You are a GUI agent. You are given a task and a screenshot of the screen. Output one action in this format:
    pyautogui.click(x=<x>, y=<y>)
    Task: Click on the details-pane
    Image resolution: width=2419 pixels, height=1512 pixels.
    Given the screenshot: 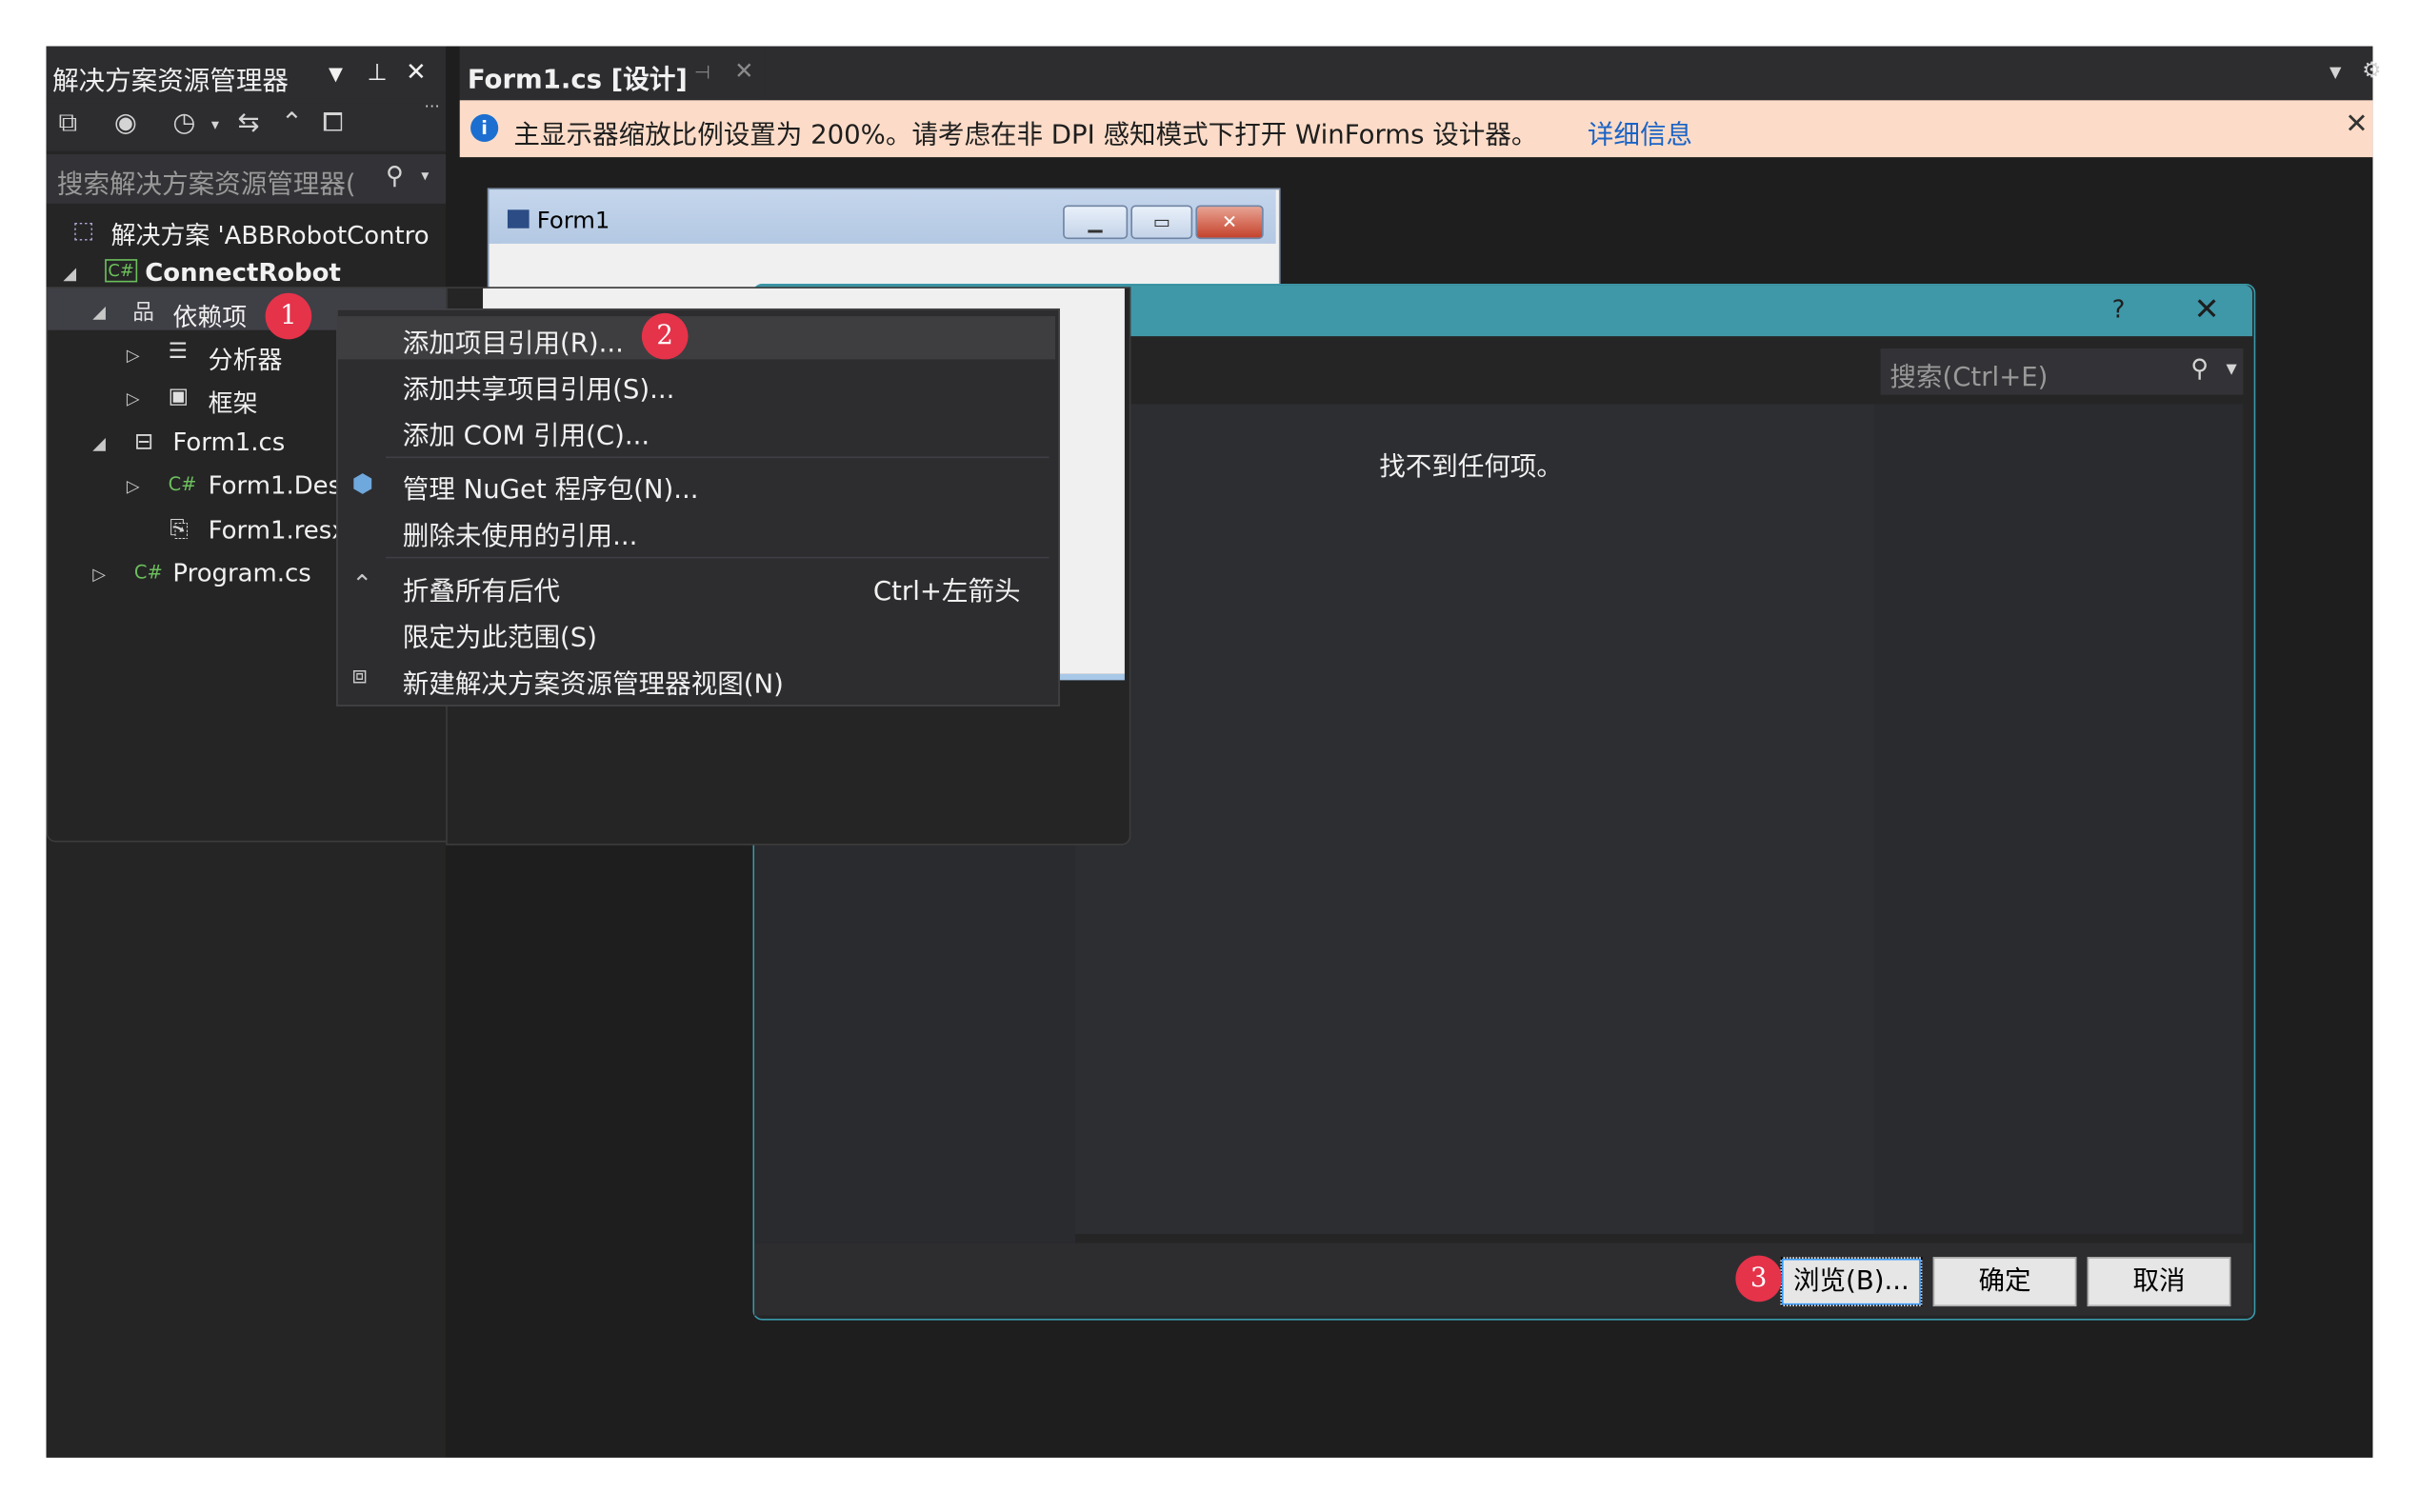 What is the action you would take?
    pyautogui.click(x=2059, y=819)
    